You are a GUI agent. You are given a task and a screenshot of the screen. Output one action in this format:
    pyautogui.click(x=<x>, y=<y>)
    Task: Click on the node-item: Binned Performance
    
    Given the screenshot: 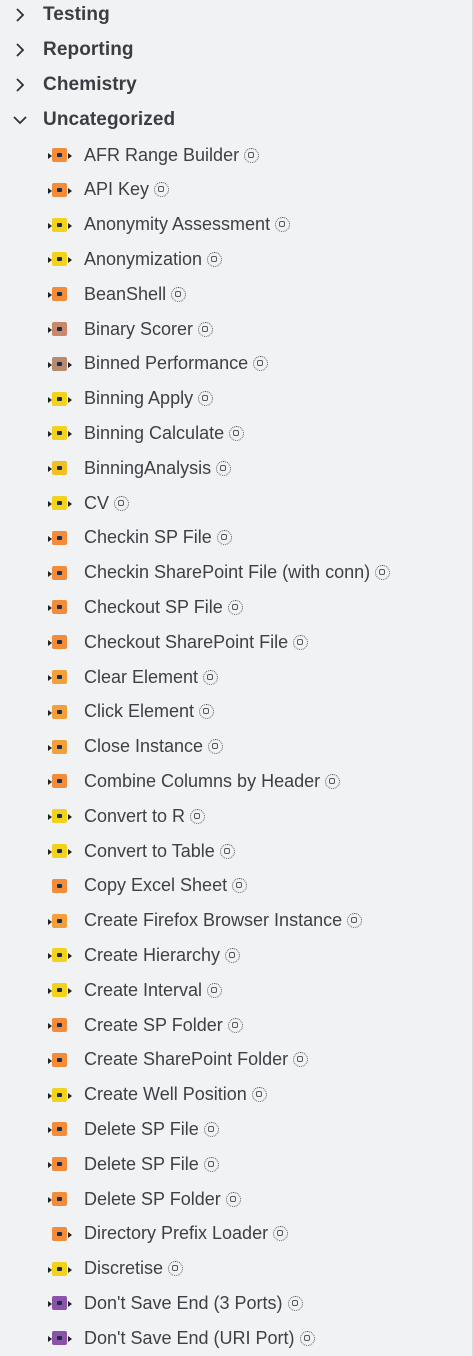 What is the action you would take?
    pyautogui.click(x=230, y=364)
    